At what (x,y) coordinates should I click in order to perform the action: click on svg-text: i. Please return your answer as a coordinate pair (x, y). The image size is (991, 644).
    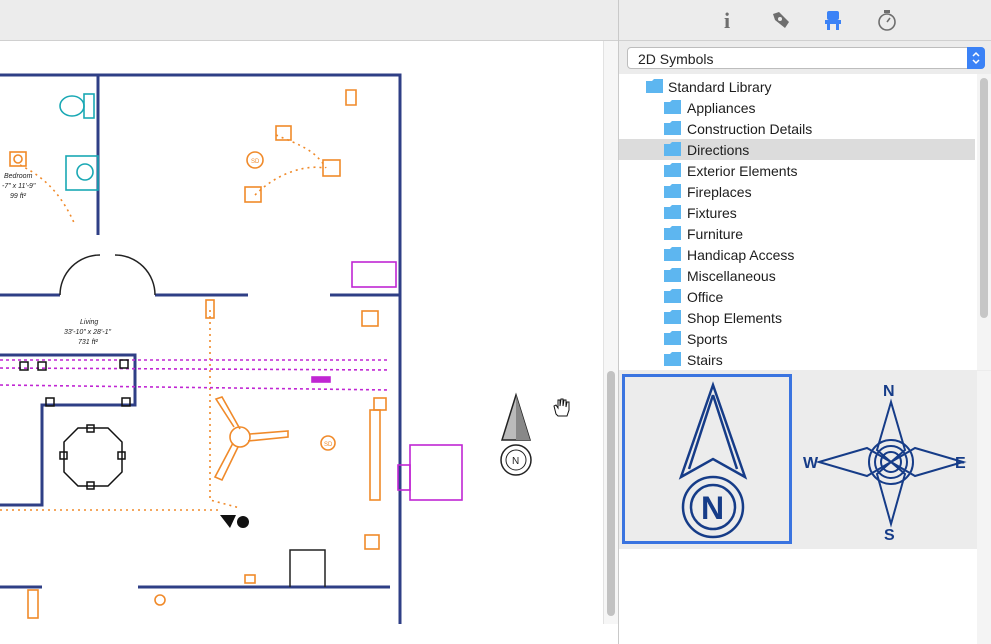
    Looking at the image, I should click on (727, 20).